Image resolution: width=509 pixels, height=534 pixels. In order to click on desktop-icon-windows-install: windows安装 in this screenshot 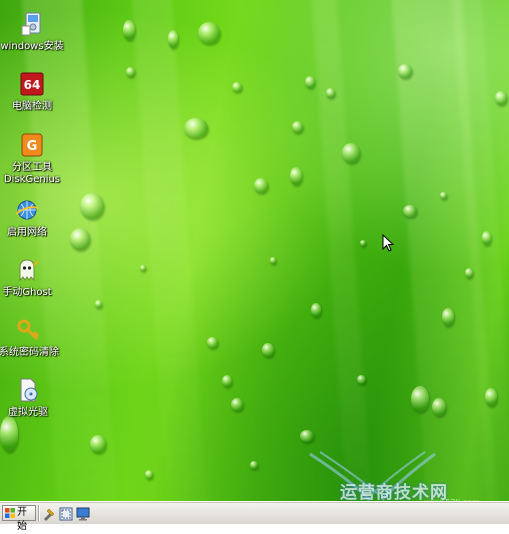, I will do `click(32, 31)`.